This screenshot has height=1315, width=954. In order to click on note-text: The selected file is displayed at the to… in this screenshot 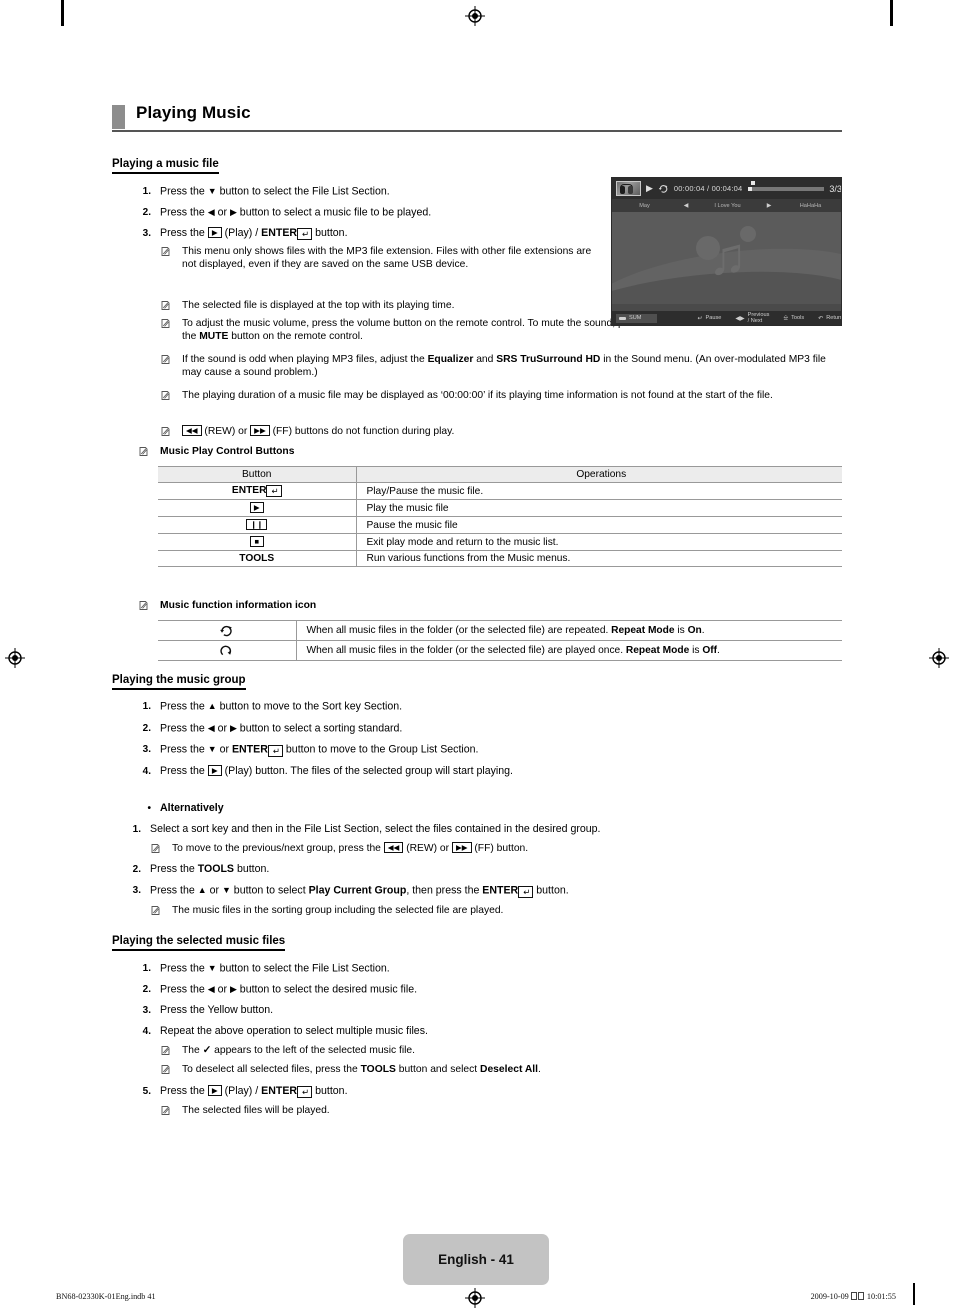, I will do `click(318, 305)`.